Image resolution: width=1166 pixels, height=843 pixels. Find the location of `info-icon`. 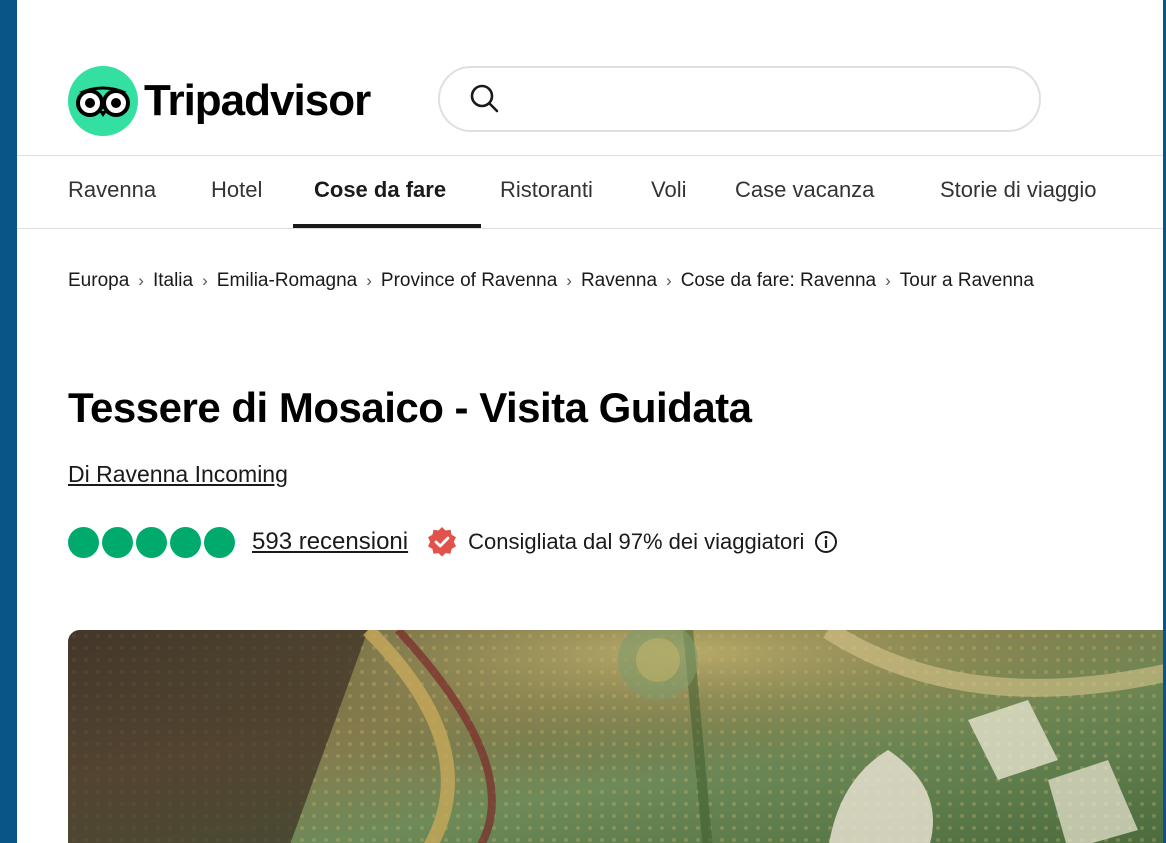

info-icon is located at coordinates (826, 542).